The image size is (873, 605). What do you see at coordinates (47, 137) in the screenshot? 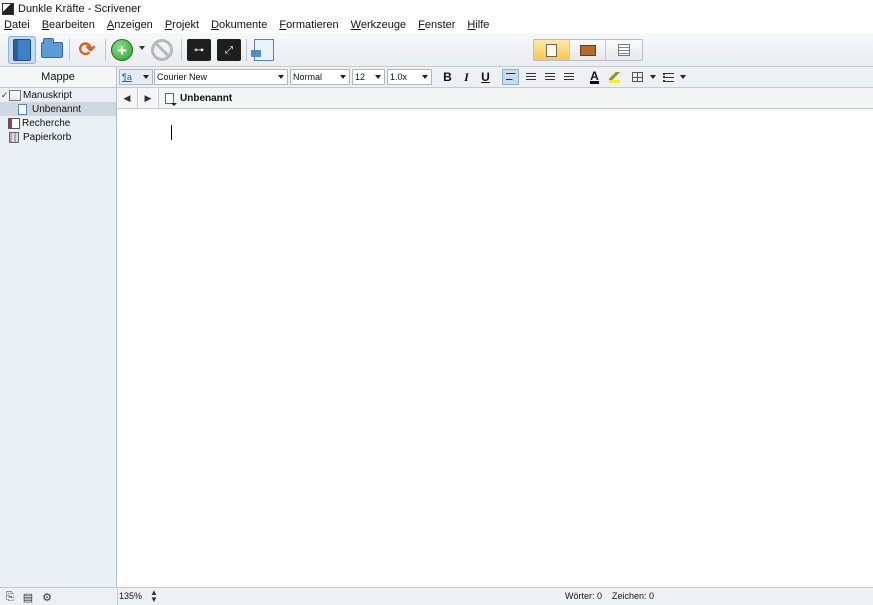
I see `binder-item-label: Papierkorb` at bounding box center [47, 137].